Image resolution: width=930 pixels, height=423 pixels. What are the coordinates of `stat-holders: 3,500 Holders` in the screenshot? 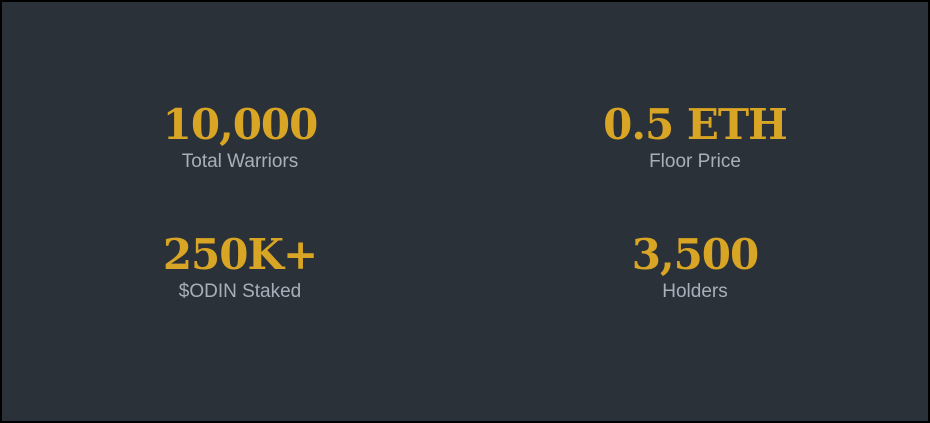 It's located at (695, 267).